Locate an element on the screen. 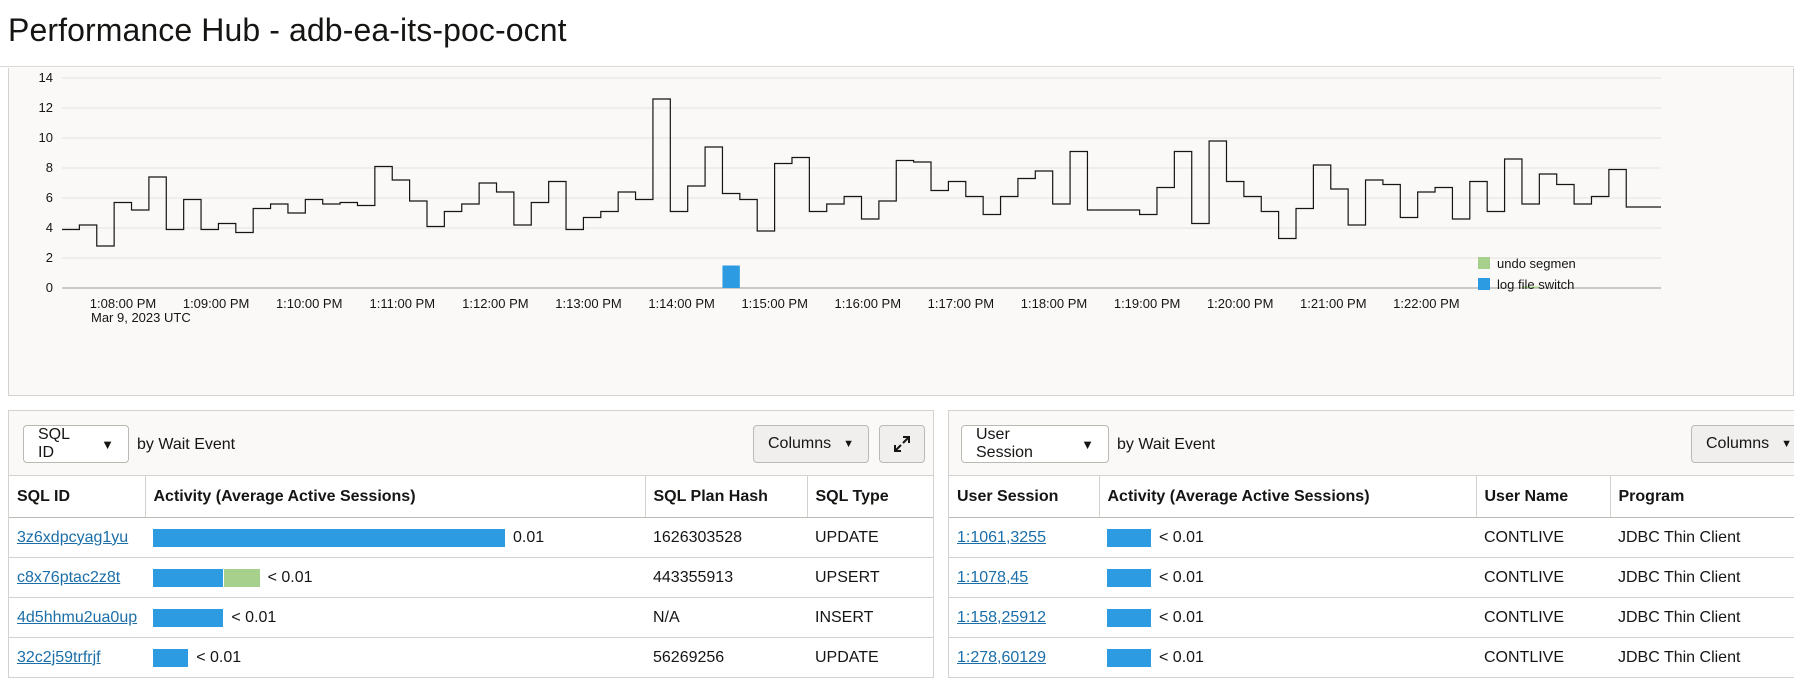  x-tick-label: 1:10:00 PM is located at coordinates (309, 303).